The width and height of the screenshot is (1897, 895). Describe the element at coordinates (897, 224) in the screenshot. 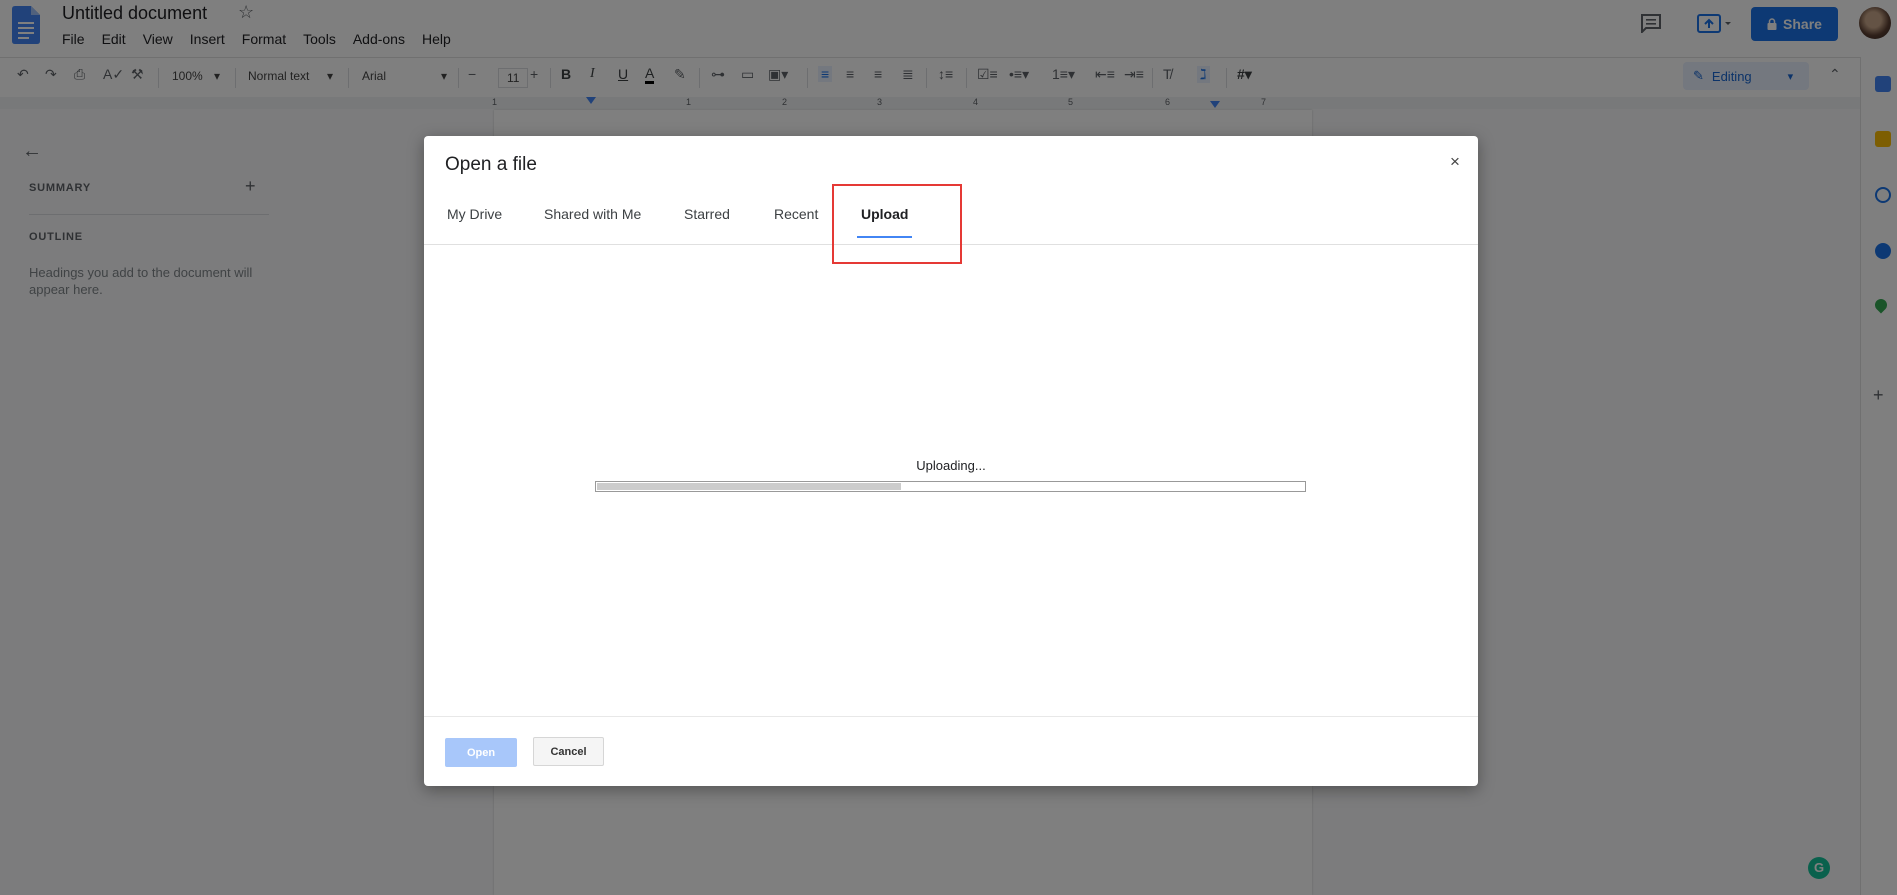

I see `annotation-highlight-box` at that location.